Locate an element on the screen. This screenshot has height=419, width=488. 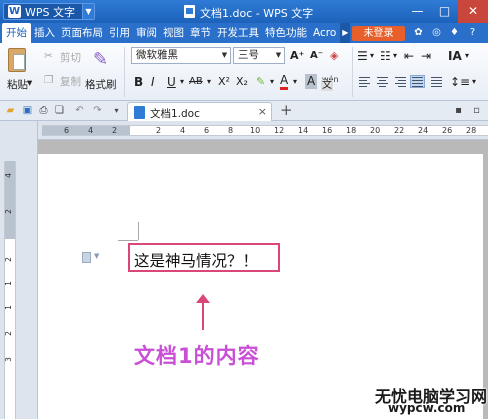
ruler-number: 12 is located at coordinates (279, 130).